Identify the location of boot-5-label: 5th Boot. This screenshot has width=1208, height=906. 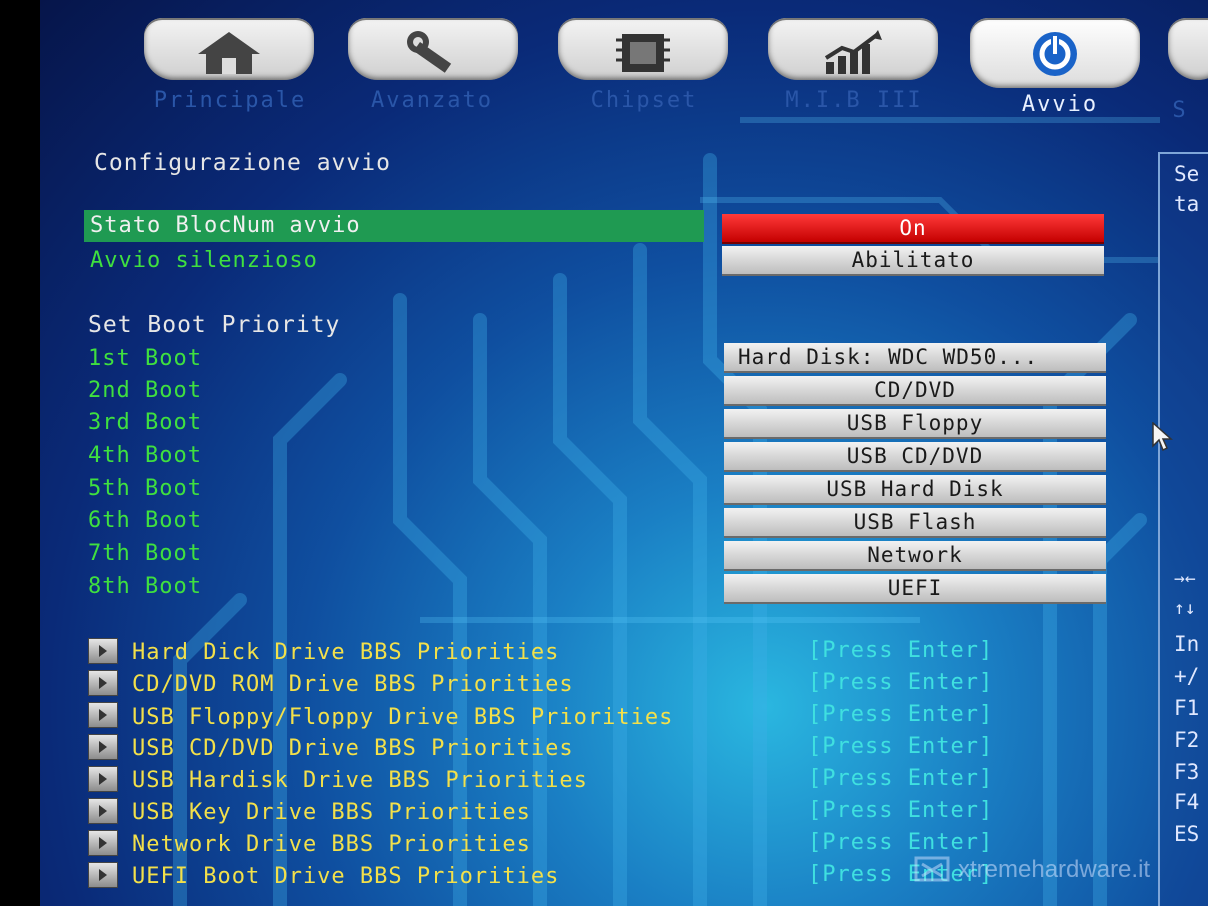
(145, 488).